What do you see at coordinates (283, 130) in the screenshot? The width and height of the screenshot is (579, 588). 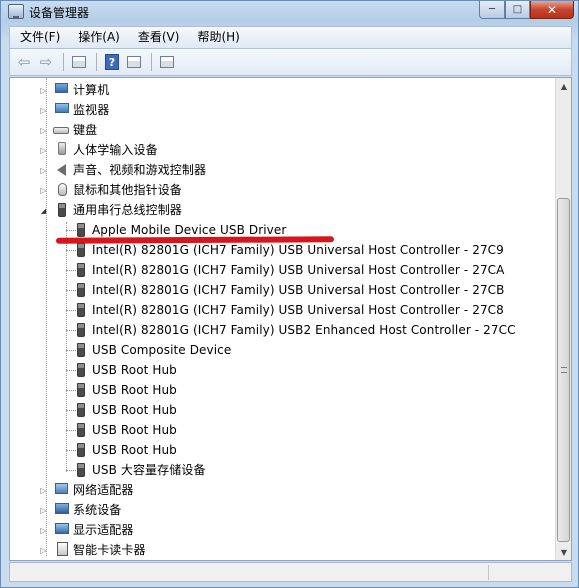 I see `tree-item-keyboards: ▷ 键盘` at bounding box center [283, 130].